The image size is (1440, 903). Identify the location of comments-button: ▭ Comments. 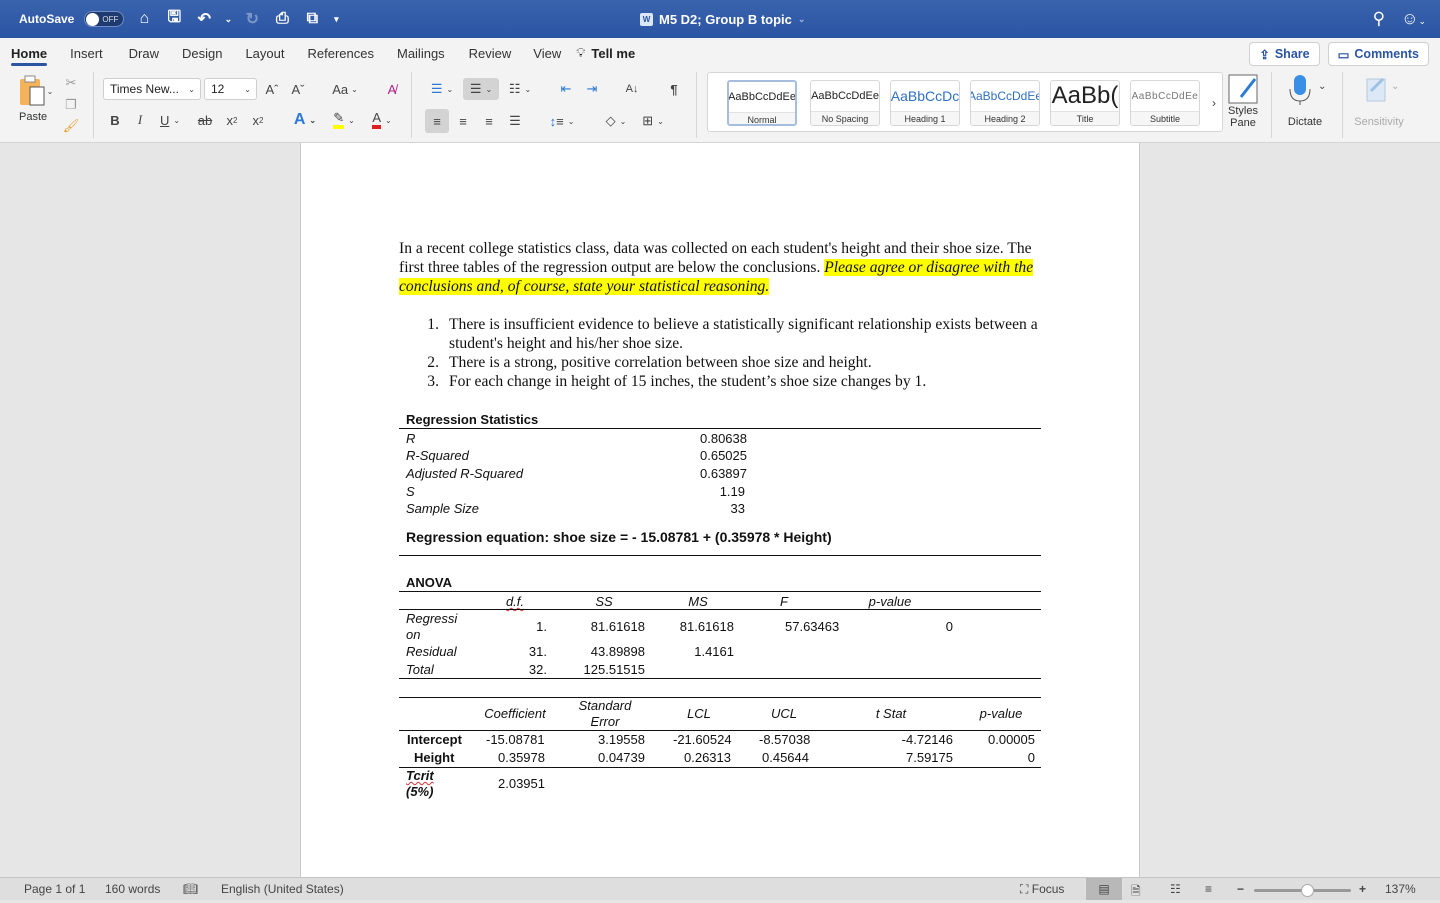
(1378, 54).